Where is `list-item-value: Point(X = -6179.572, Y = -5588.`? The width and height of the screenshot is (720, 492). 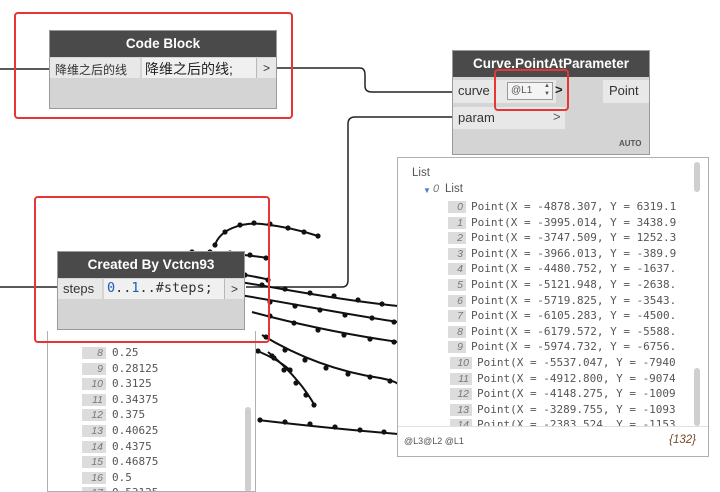 list-item-value: Point(X = -6179.572, Y = -5588. is located at coordinates (574, 331).